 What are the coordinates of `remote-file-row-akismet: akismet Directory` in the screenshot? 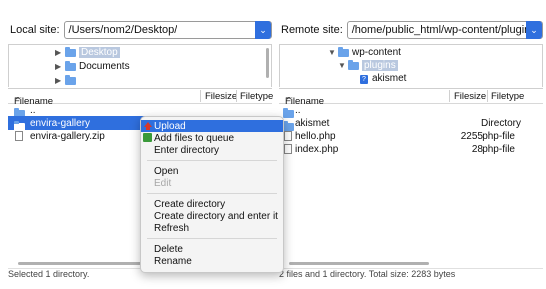 It's located at (411, 123).